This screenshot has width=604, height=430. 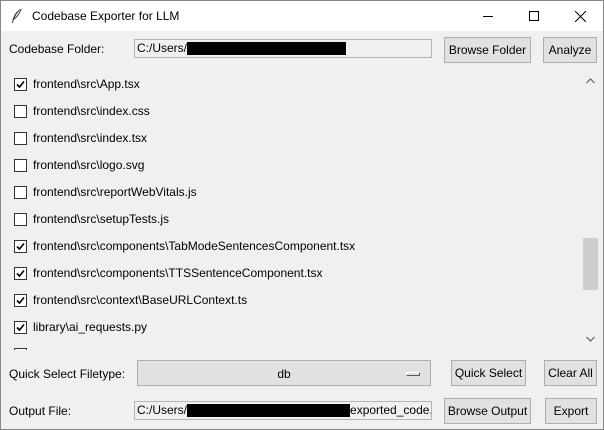 What do you see at coordinates (487, 50) in the screenshot?
I see `browse-folder-button: Browse Folder` at bounding box center [487, 50].